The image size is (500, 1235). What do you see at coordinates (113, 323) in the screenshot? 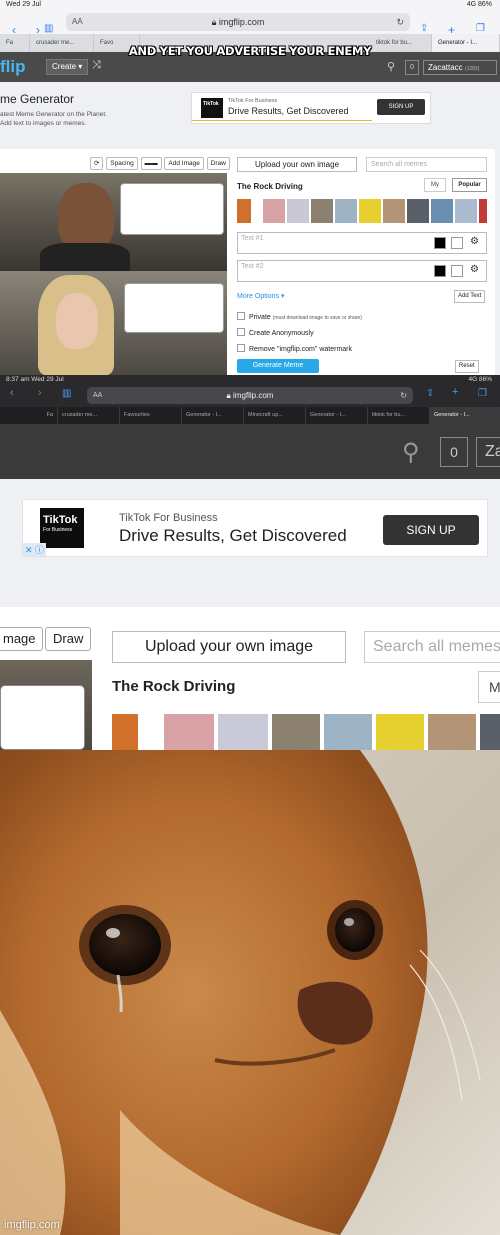
I see `meme-panel-girl` at bounding box center [113, 323].